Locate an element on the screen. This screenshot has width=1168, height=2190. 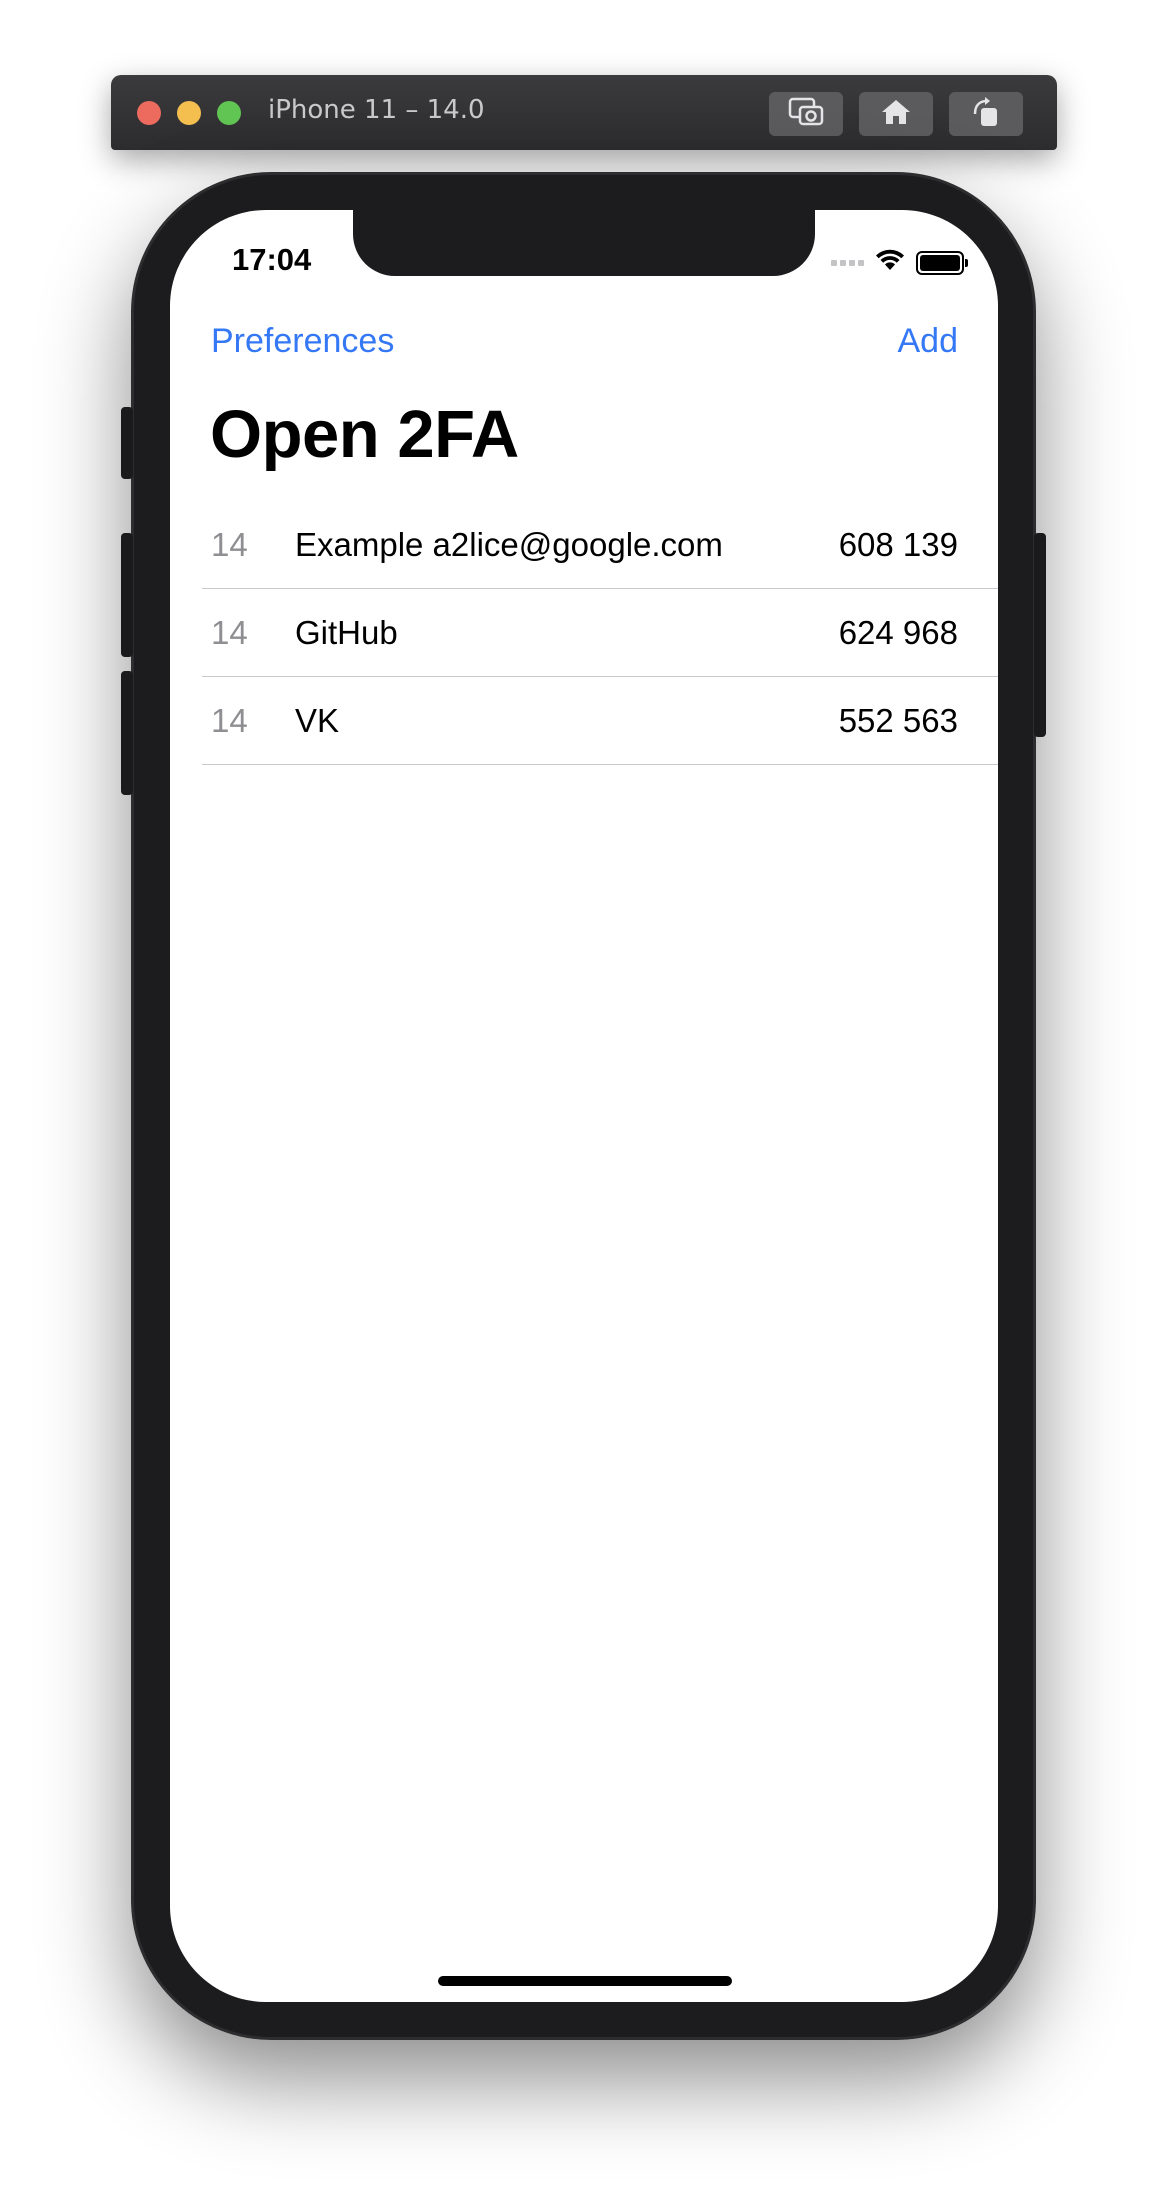
simulator-titlebar: iPhone 11 – 14.0 is located at coordinates (584, 112).